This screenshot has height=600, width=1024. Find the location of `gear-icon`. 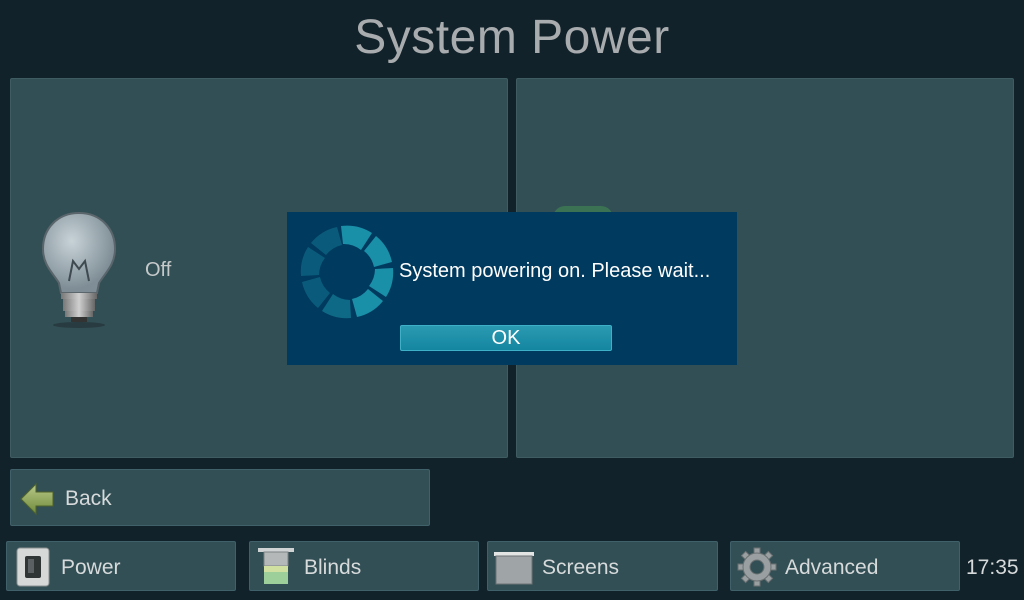

gear-icon is located at coordinates (757, 567).